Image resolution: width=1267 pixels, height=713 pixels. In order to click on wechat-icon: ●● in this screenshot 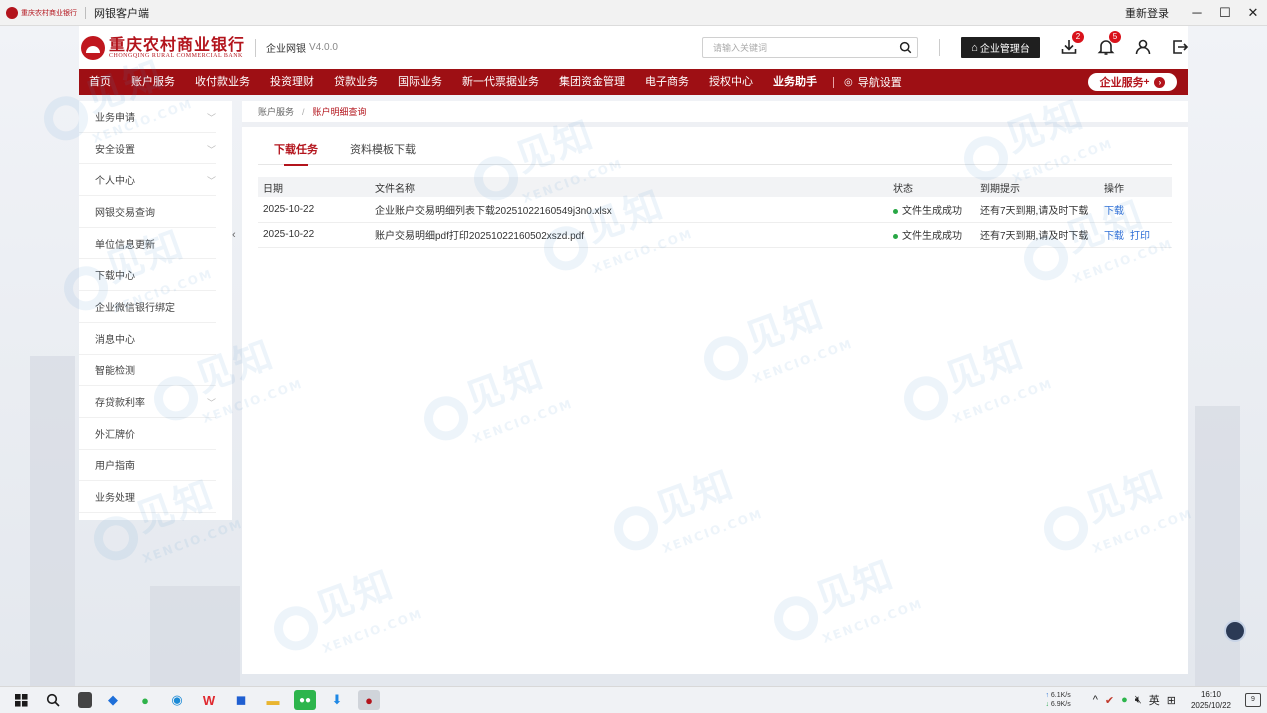, I will do `click(305, 700)`.